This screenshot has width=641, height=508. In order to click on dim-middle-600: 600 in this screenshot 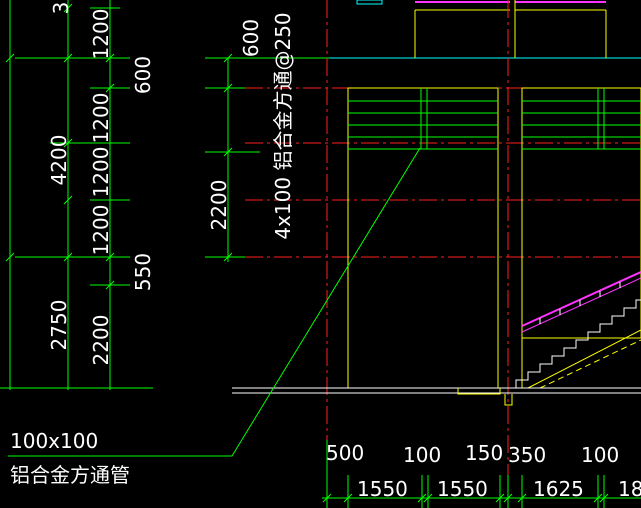, I will do `click(251, 38)`.